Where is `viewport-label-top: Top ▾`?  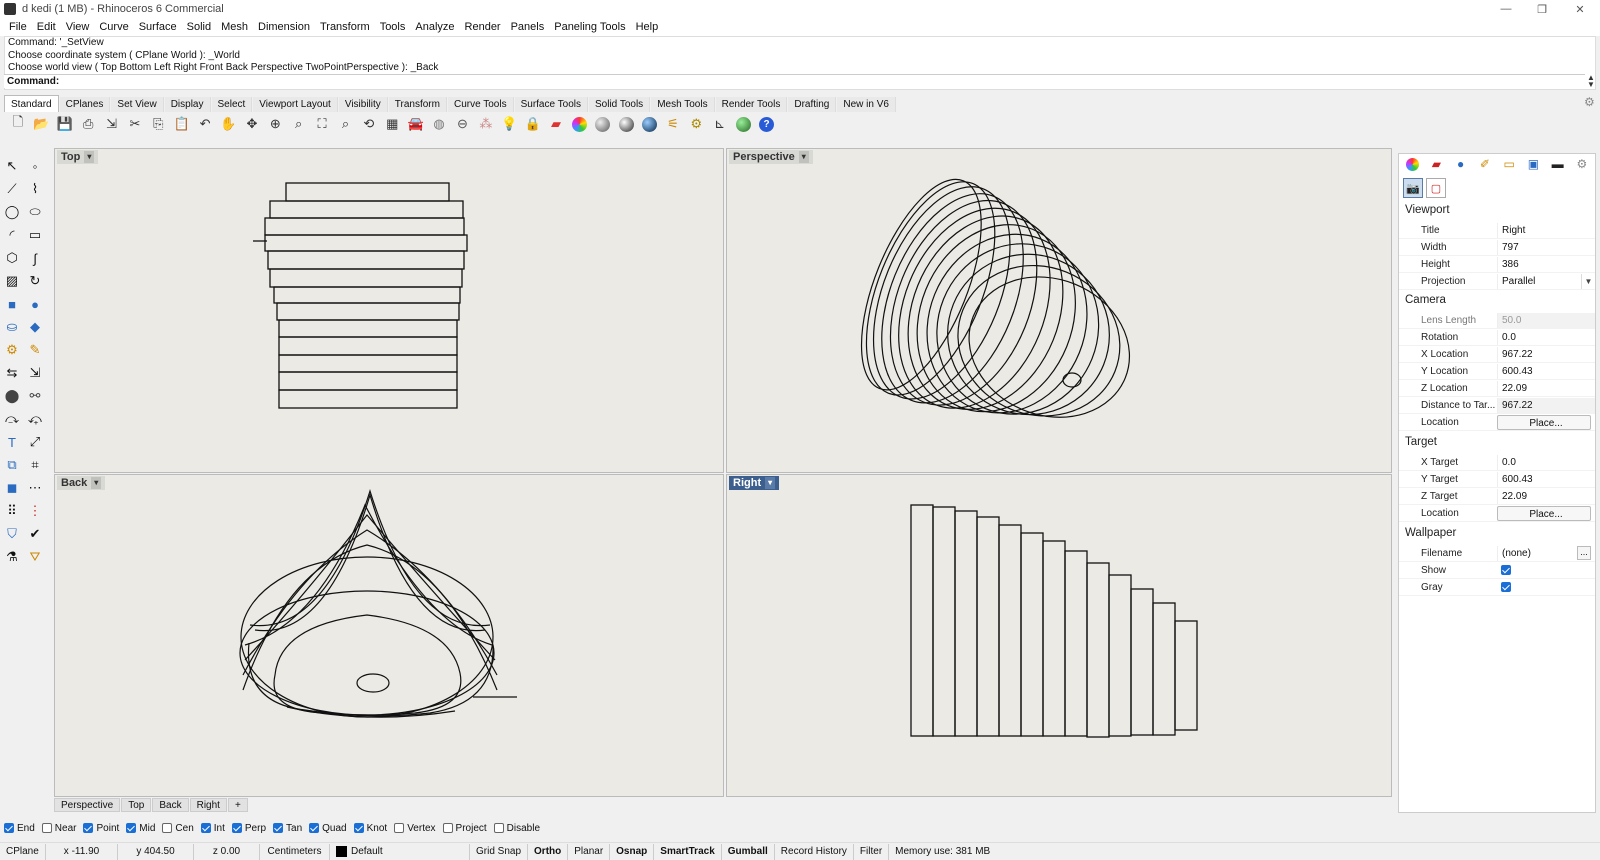 viewport-label-top: Top ▾ is located at coordinates (78, 157).